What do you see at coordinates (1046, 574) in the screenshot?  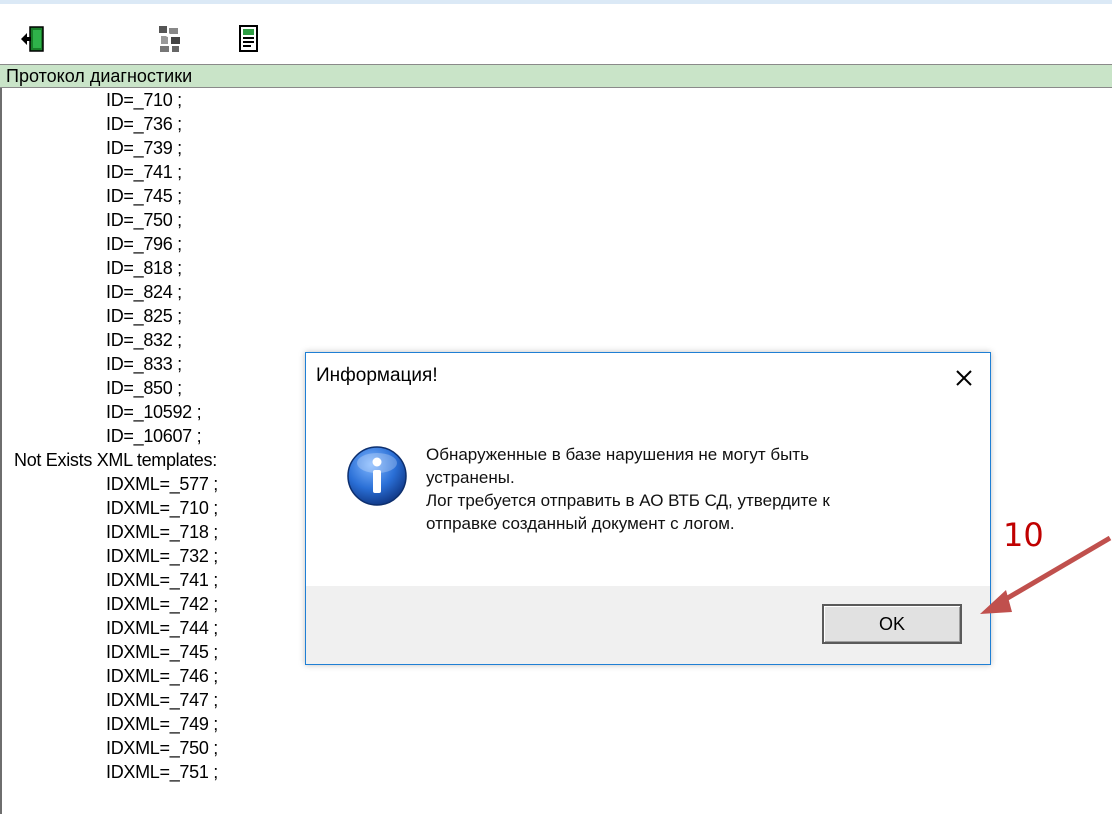 I see `arrow-annotation-icon` at bounding box center [1046, 574].